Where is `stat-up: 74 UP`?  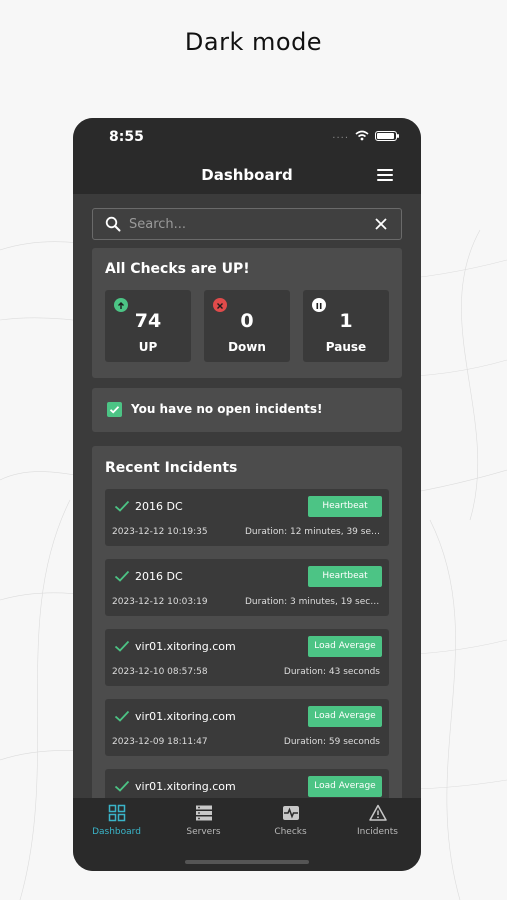 stat-up: 74 UP is located at coordinates (148, 326).